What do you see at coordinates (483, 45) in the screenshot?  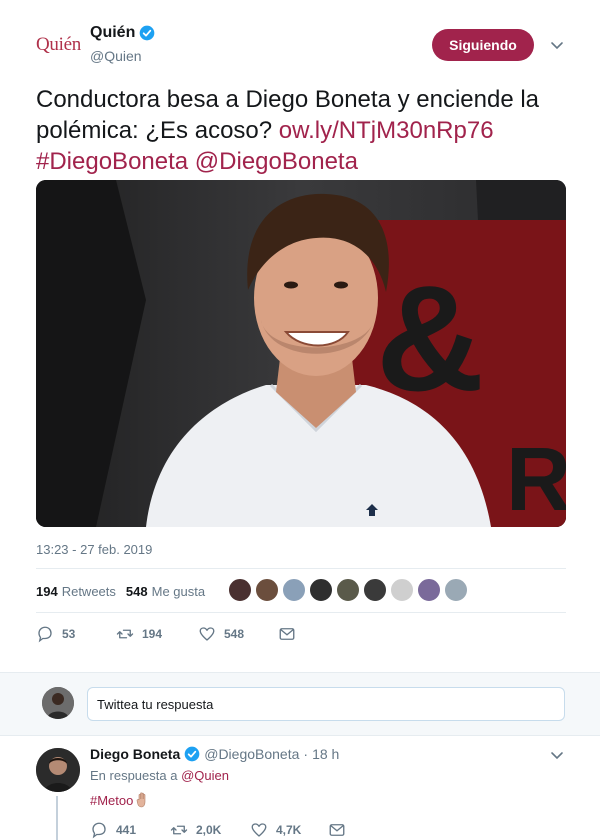 I see `following-button: Siguiendo` at bounding box center [483, 45].